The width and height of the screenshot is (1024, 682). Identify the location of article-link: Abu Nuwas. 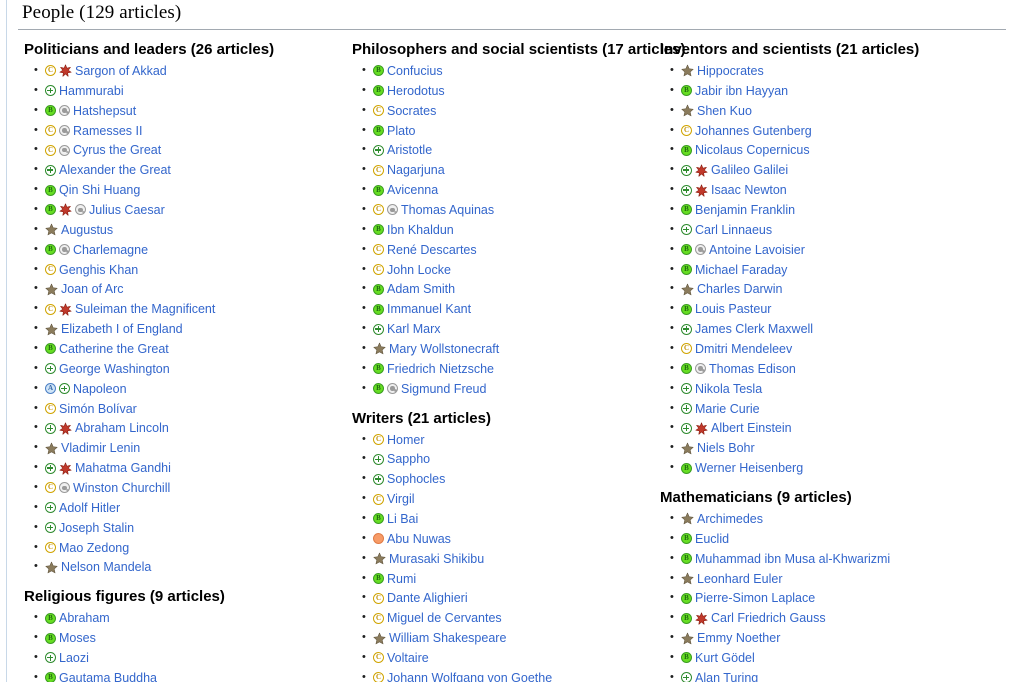
(419, 539).